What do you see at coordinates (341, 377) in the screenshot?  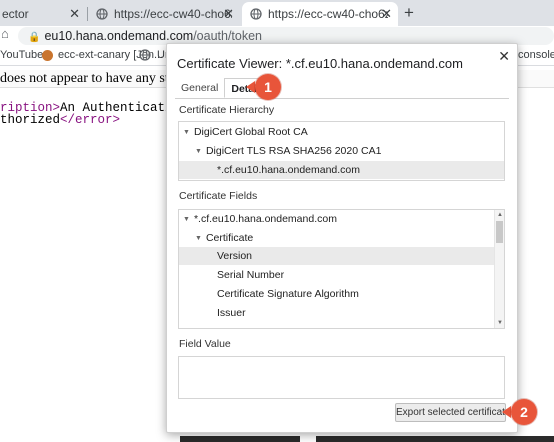 I see `field-value-box` at bounding box center [341, 377].